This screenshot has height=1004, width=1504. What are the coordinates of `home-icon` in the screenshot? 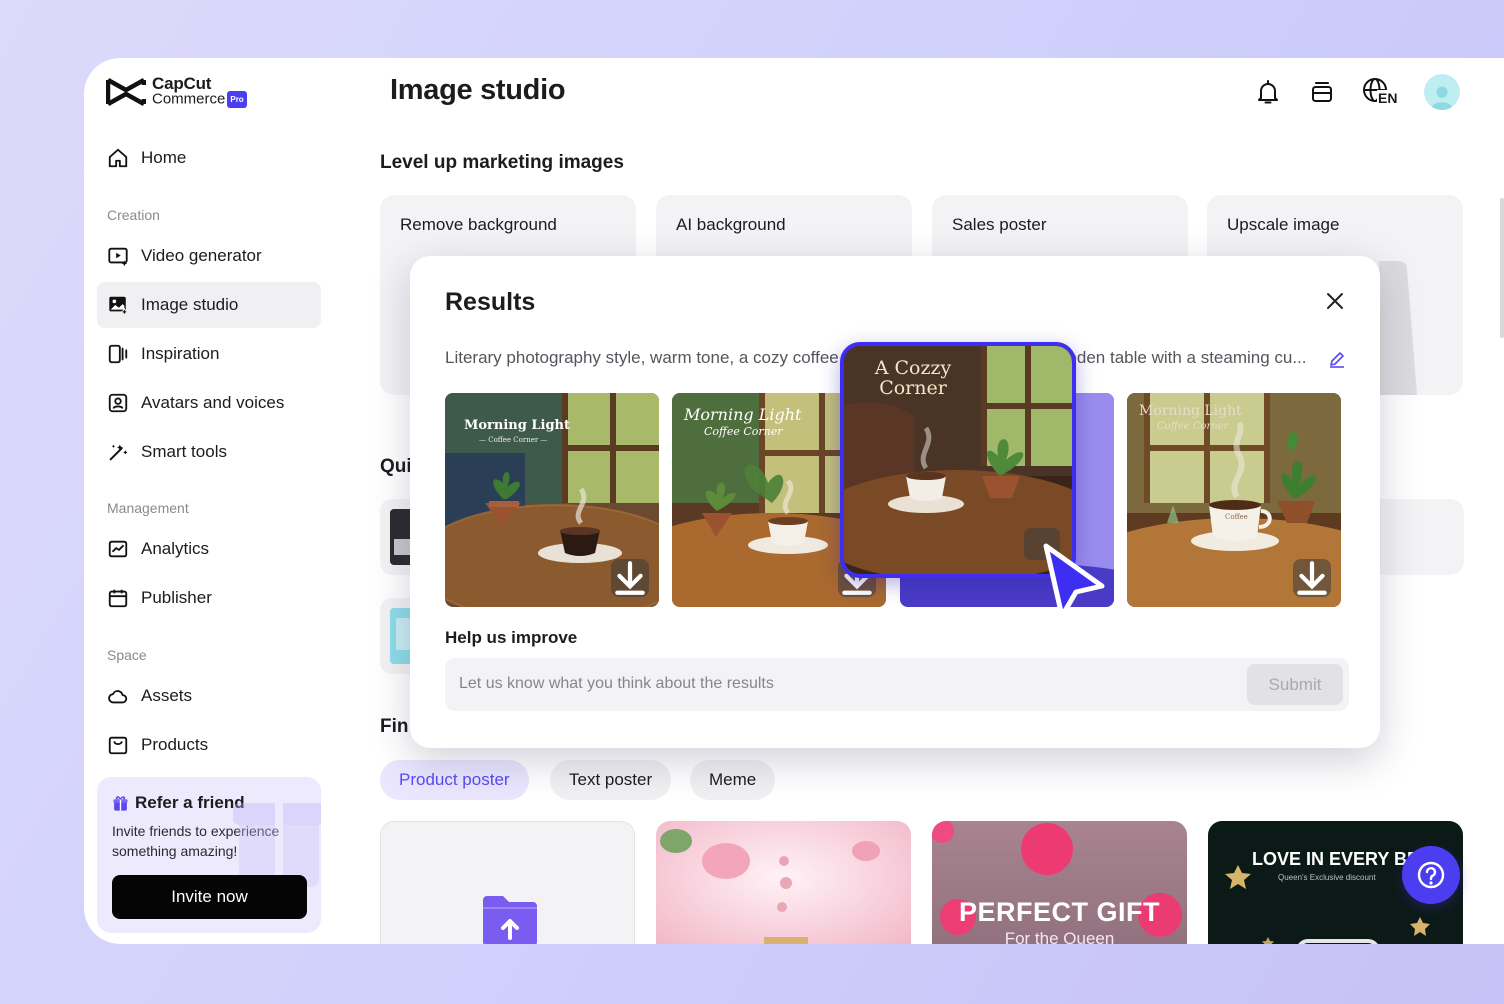 It's located at (118, 158).